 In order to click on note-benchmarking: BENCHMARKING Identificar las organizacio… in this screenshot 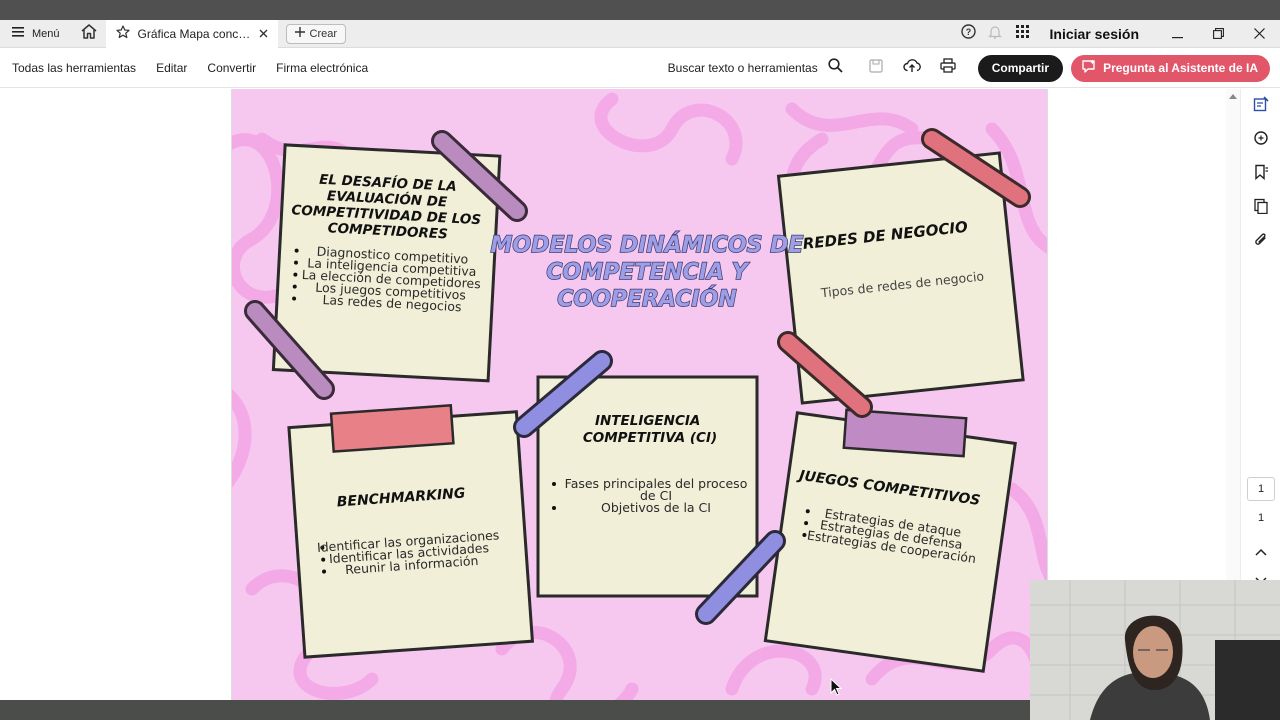, I will do `click(411, 531)`.